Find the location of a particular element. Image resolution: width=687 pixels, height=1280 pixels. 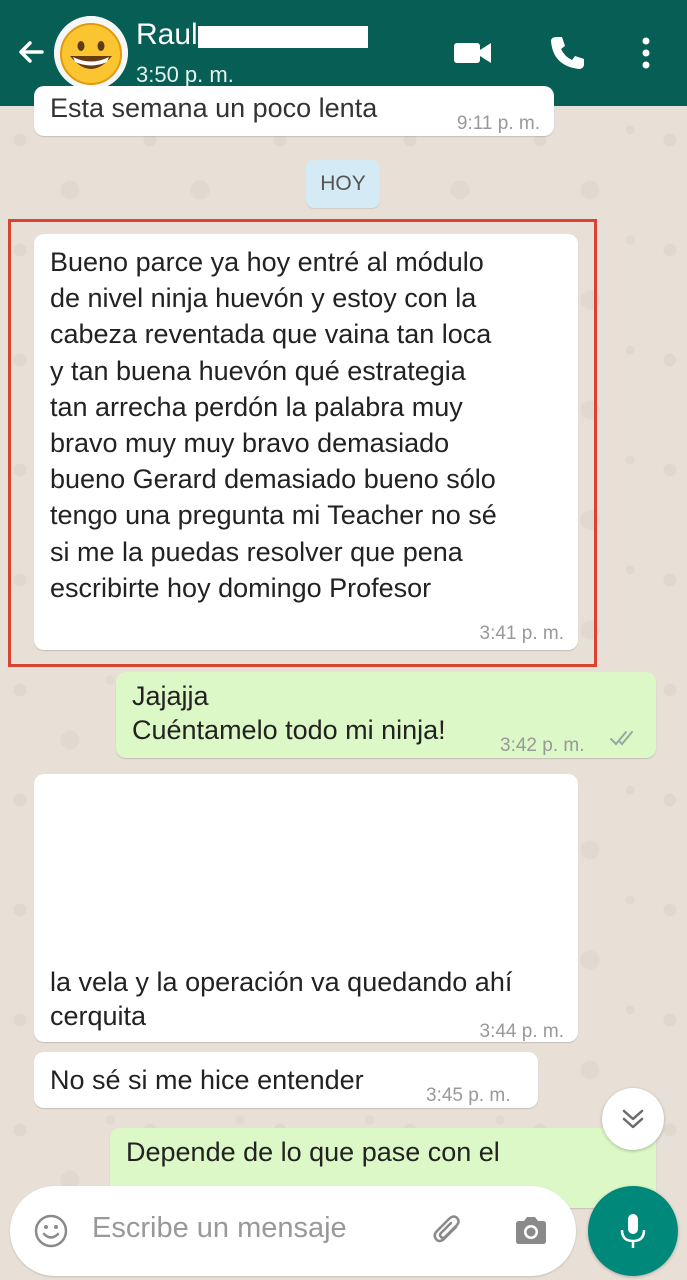

menu-icon is located at coordinates (649, 53).